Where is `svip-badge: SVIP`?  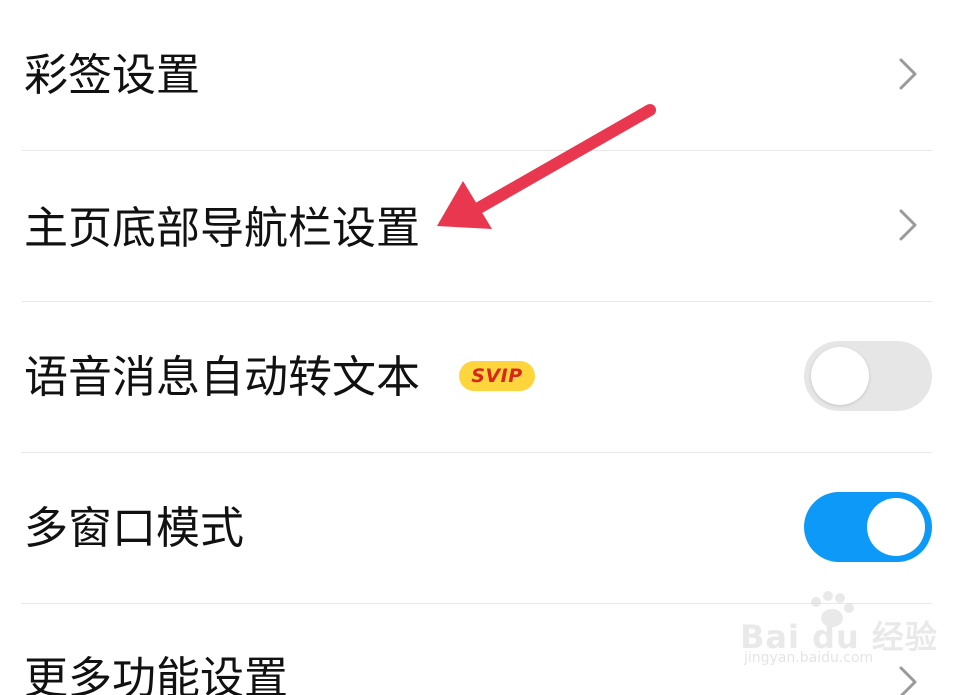 svip-badge: SVIP is located at coordinates (497, 376).